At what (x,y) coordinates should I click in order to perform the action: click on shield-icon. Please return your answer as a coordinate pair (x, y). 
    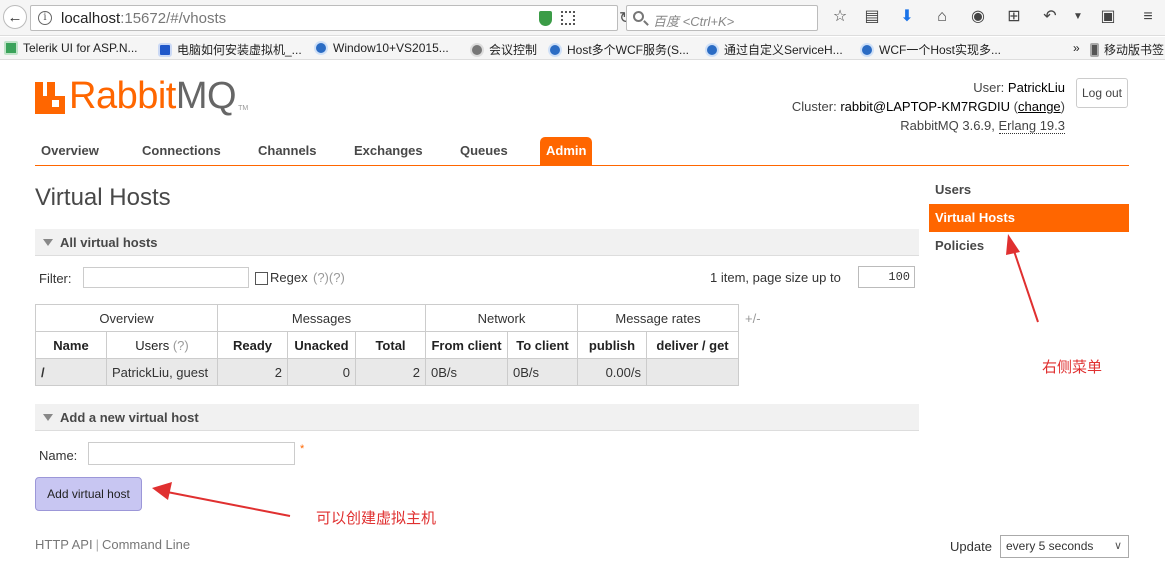
    Looking at the image, I should click on (545, 18).